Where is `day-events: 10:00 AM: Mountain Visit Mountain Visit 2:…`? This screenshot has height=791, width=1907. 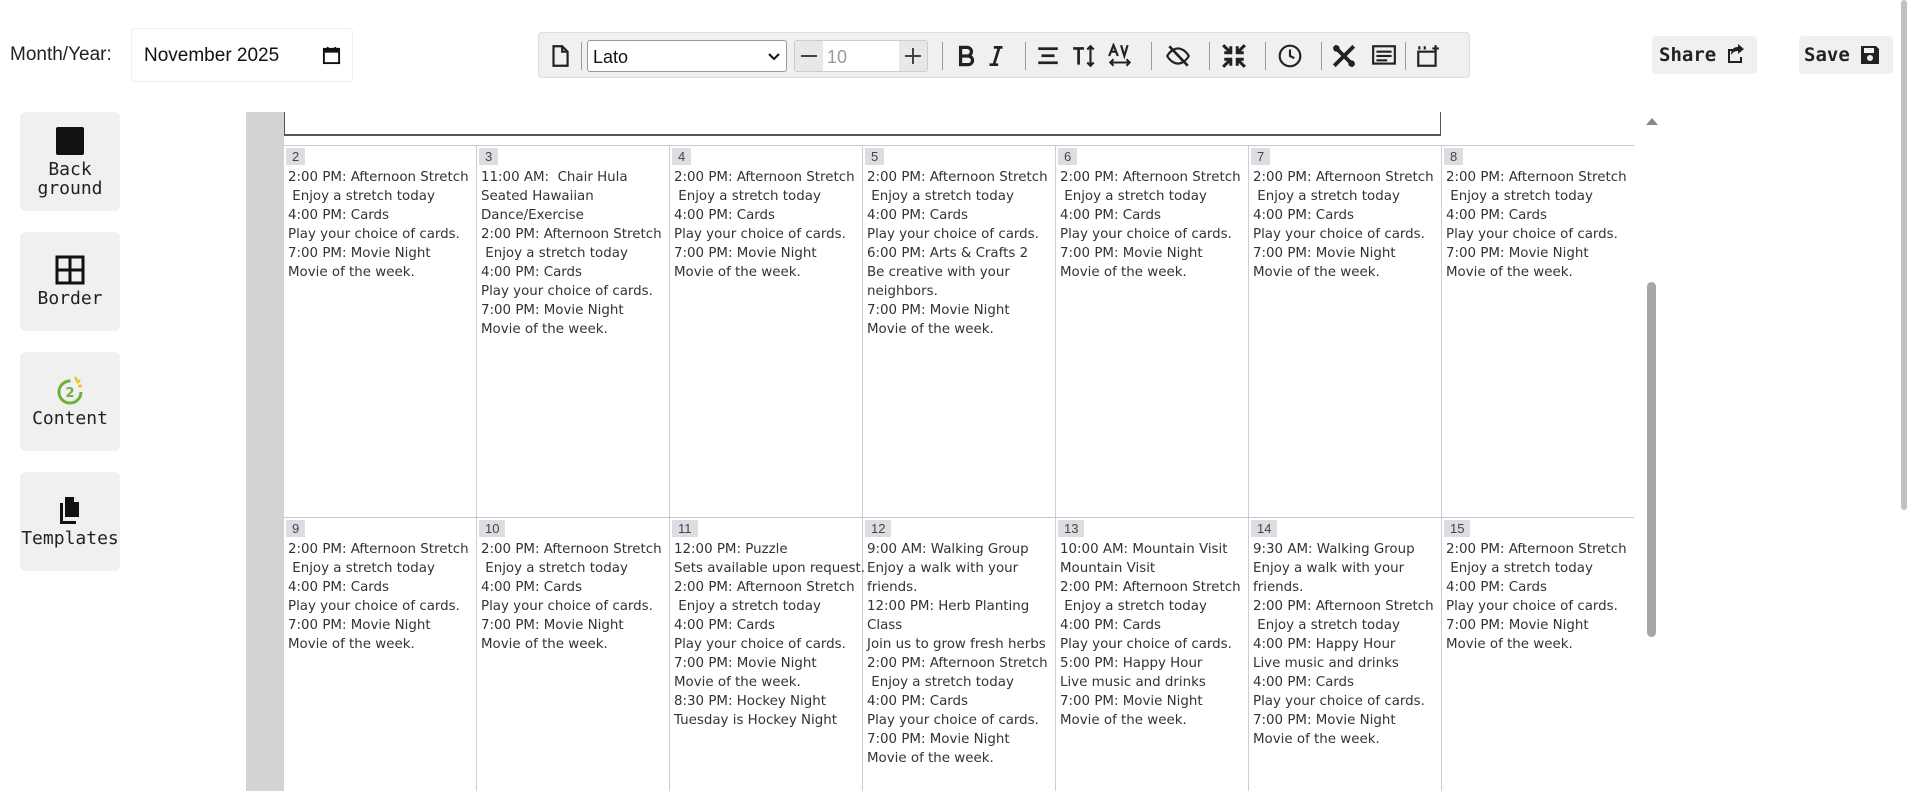
day-events: 10:00 AM: Mountain Visit Mountain Visit 2:… is located at coordinates (1153, 635).